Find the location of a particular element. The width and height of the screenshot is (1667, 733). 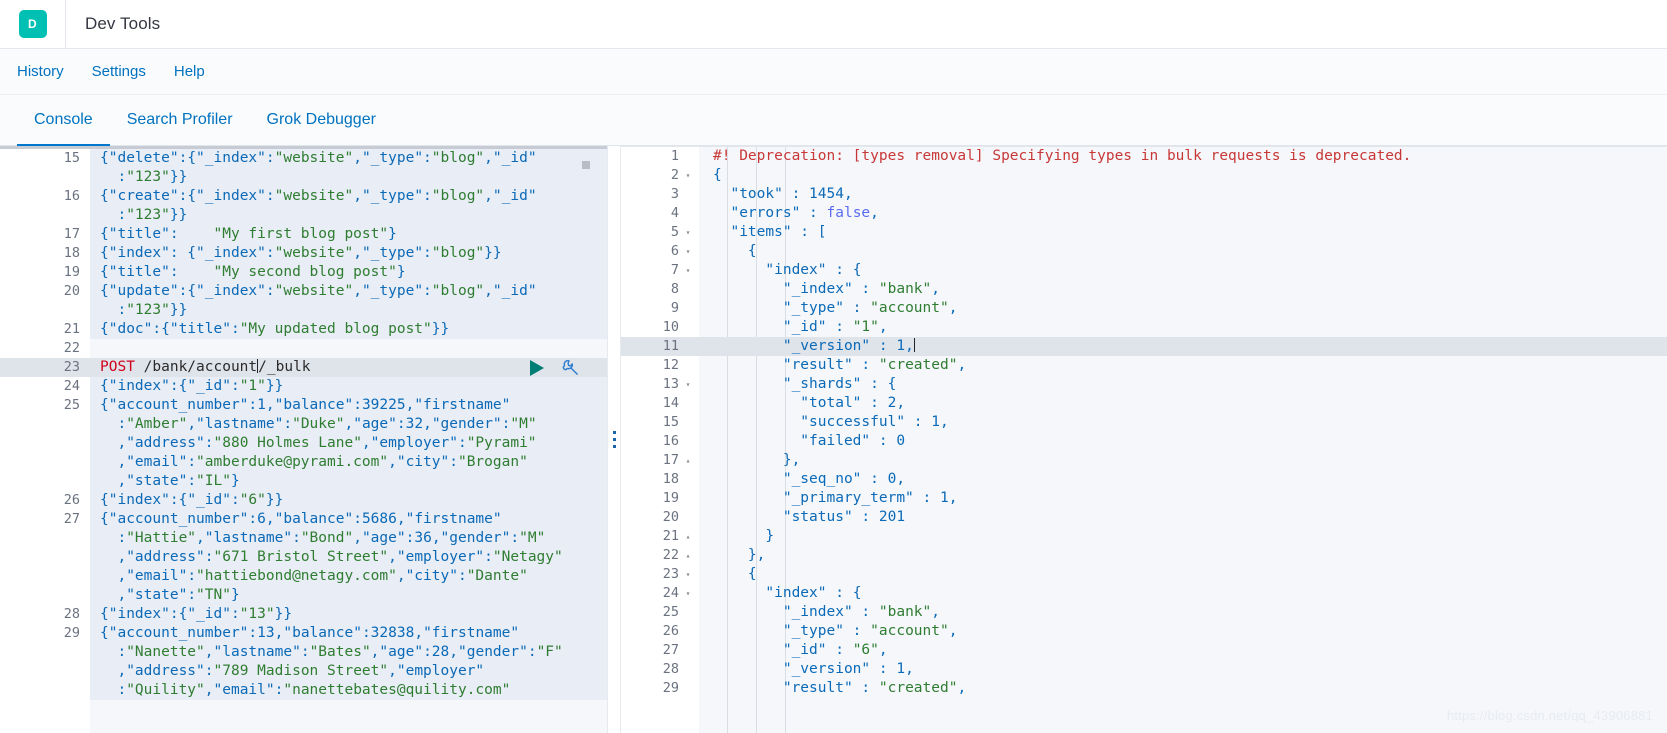

code-line: 6 ▾ { is located at coordinates (1144, 251).